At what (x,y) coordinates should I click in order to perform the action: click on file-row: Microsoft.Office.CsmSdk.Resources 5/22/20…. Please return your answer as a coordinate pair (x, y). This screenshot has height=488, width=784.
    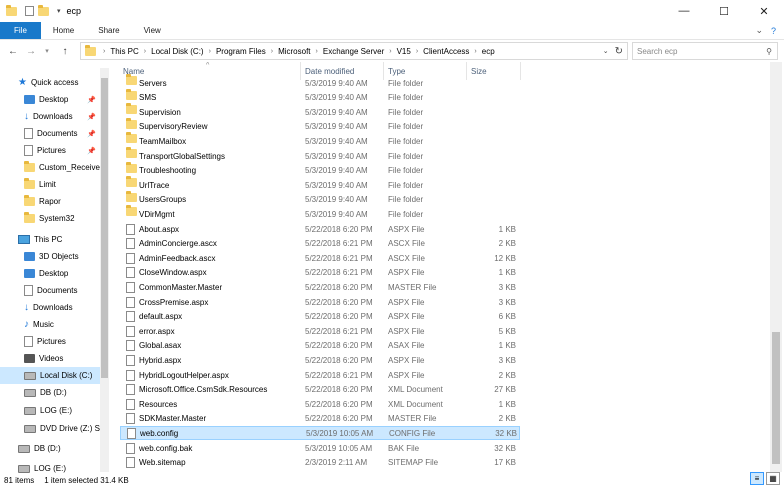
    Looking at the image, I should click on (320, 390).